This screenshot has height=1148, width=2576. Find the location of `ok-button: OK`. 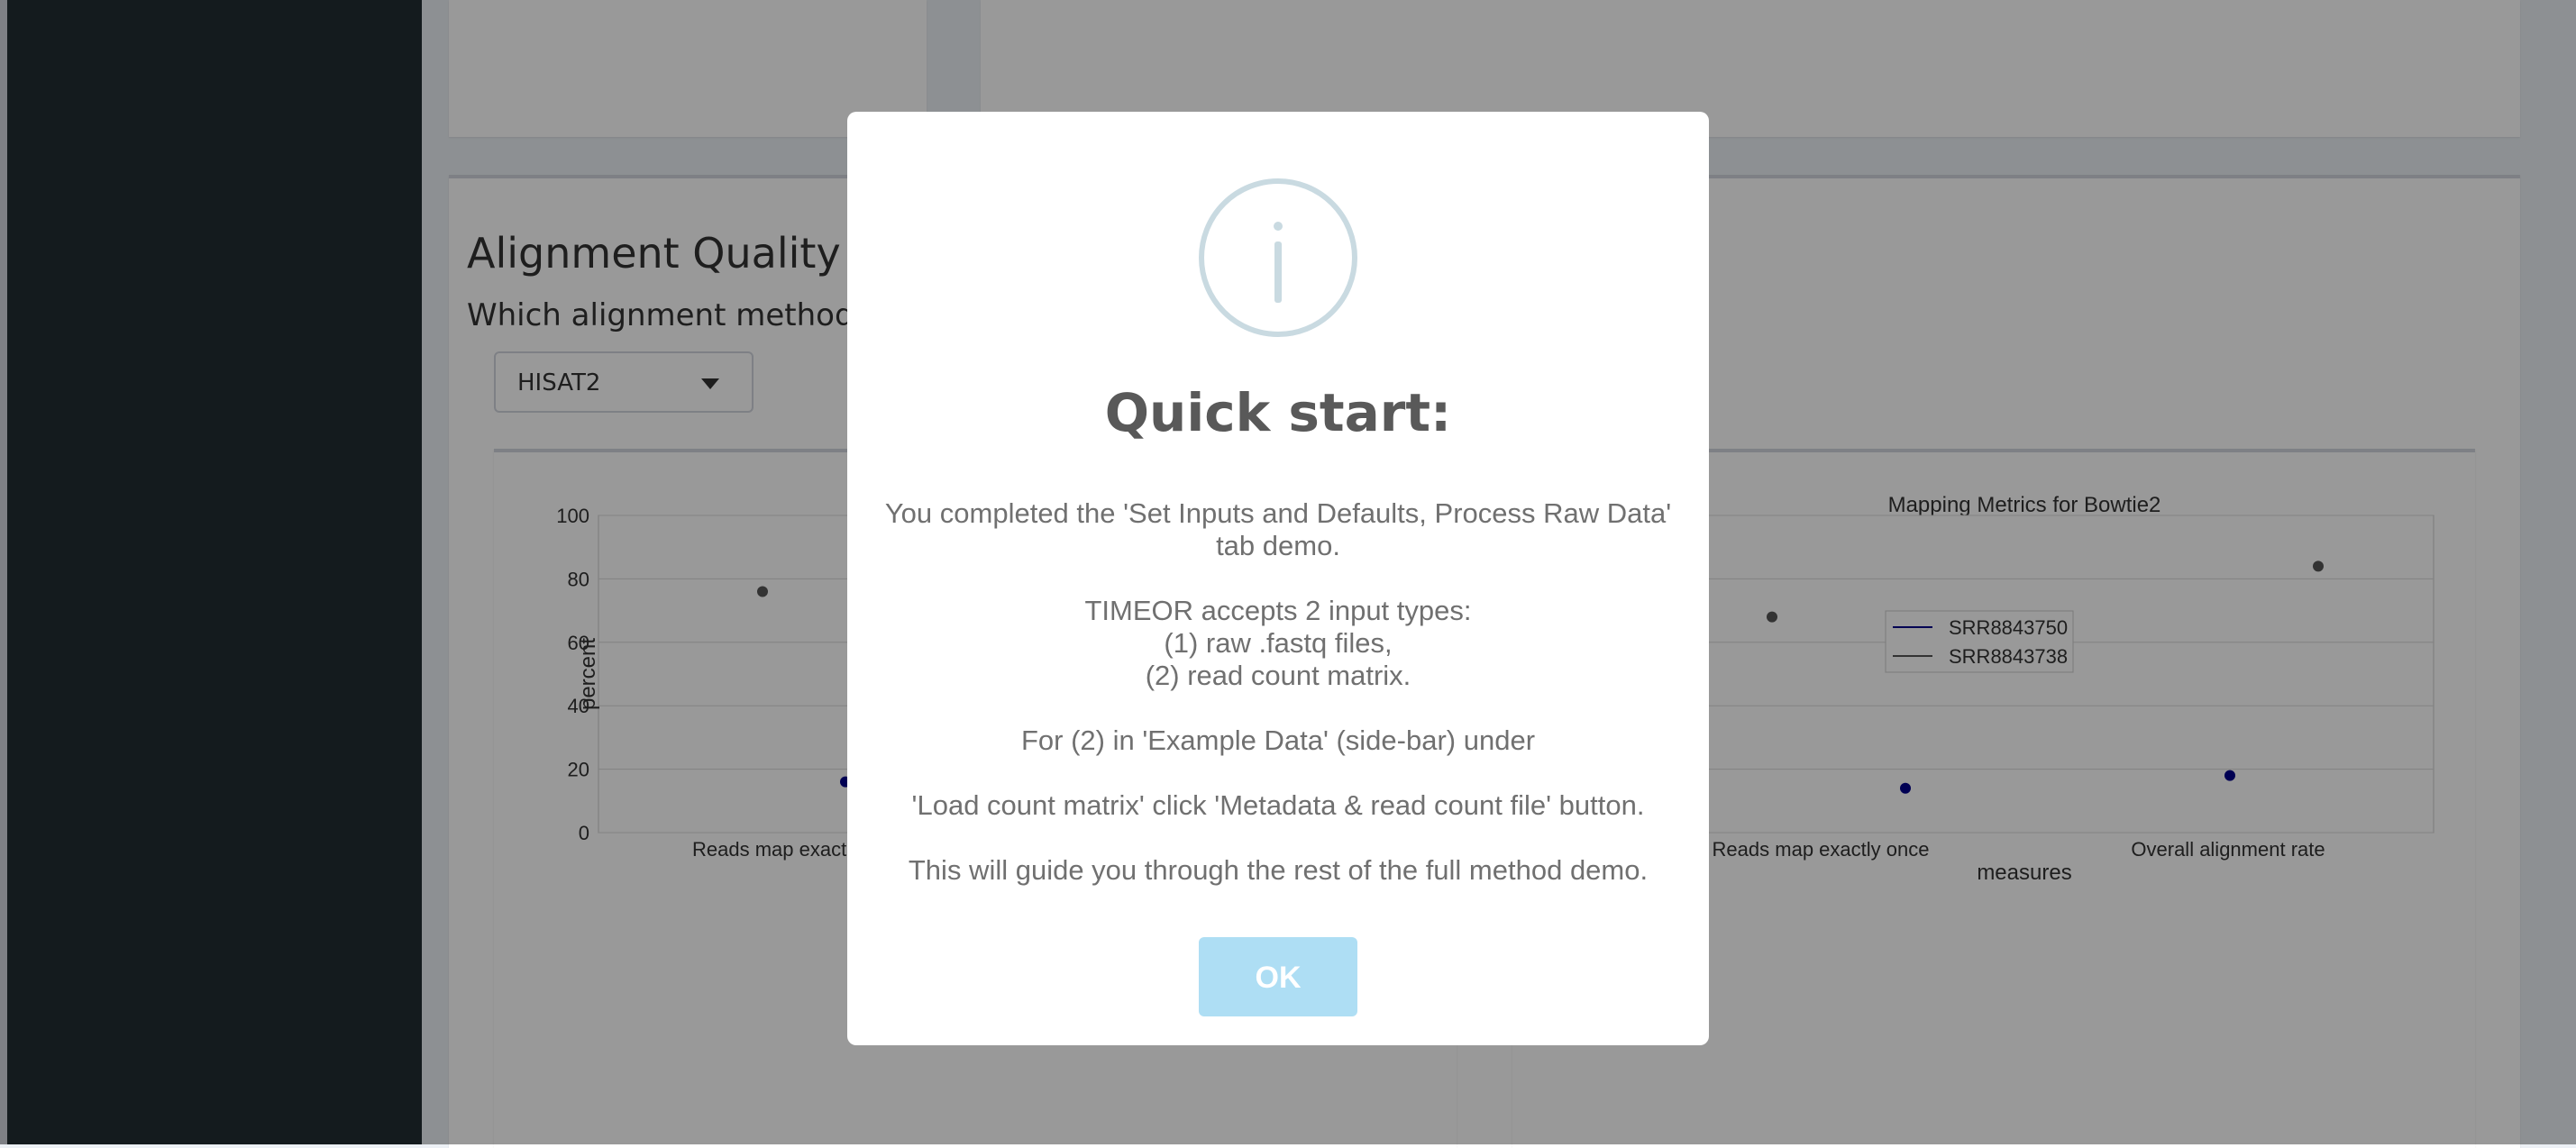

ok-button: OK is located at coordinates (1278, 977).